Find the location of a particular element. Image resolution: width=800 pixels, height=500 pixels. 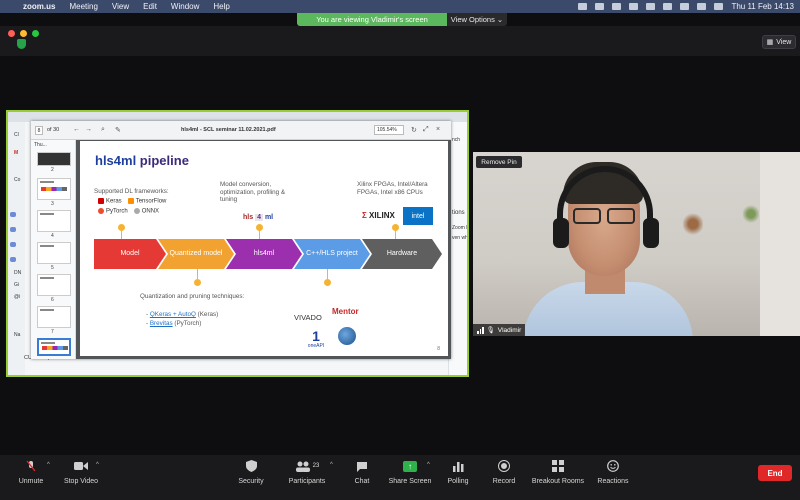

zoom-level-select: 105.54% is located at coordinates (389, 130).